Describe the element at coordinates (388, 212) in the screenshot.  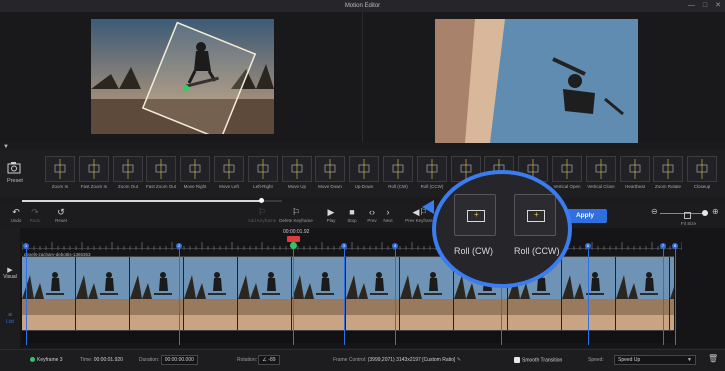
I see `next-icon: ›` at that location.